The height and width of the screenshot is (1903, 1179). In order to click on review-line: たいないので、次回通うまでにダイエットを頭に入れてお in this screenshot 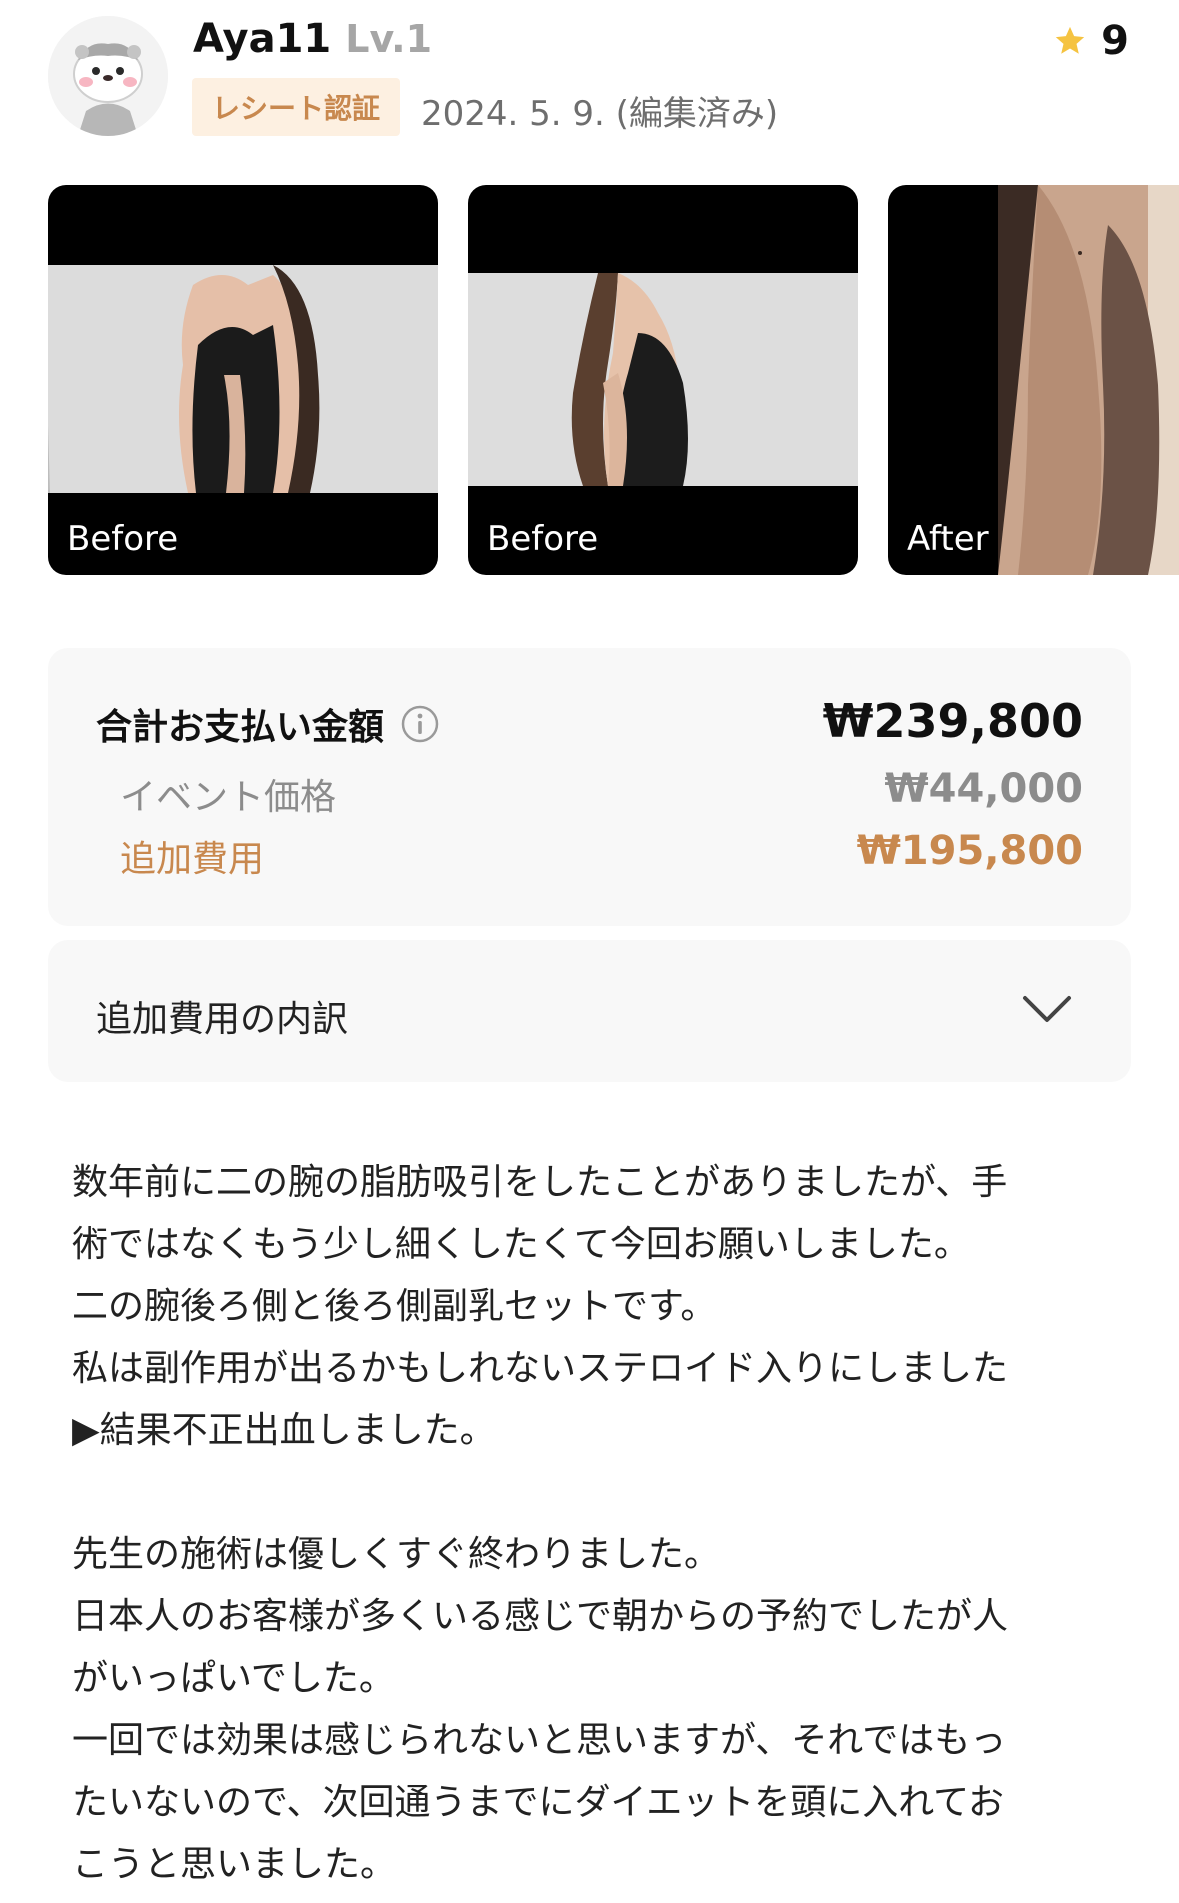, I will do `click(538, 1802)`.